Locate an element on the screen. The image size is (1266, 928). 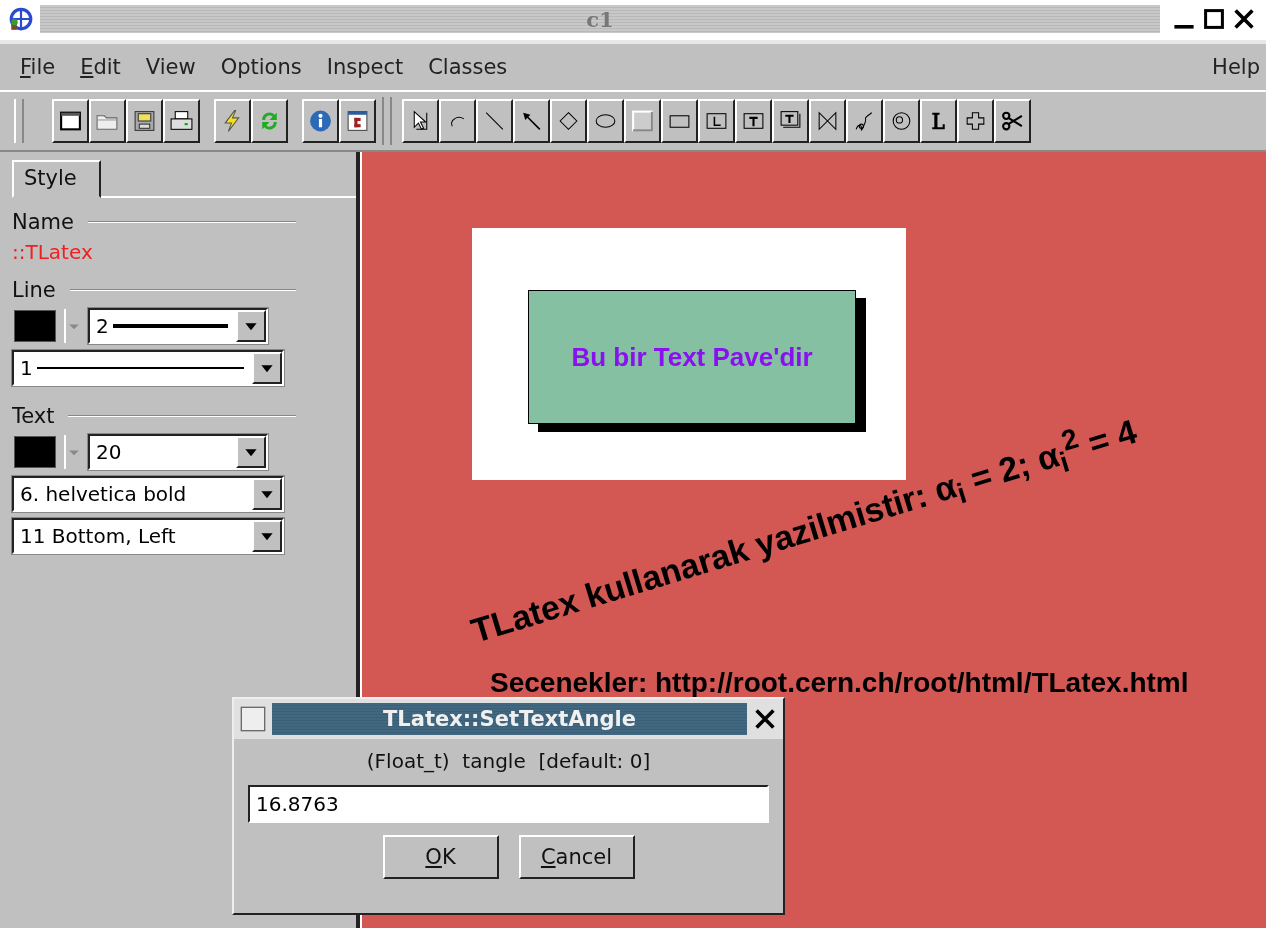
text-size-dropdown: 20 is located at coordinates (178, 452).